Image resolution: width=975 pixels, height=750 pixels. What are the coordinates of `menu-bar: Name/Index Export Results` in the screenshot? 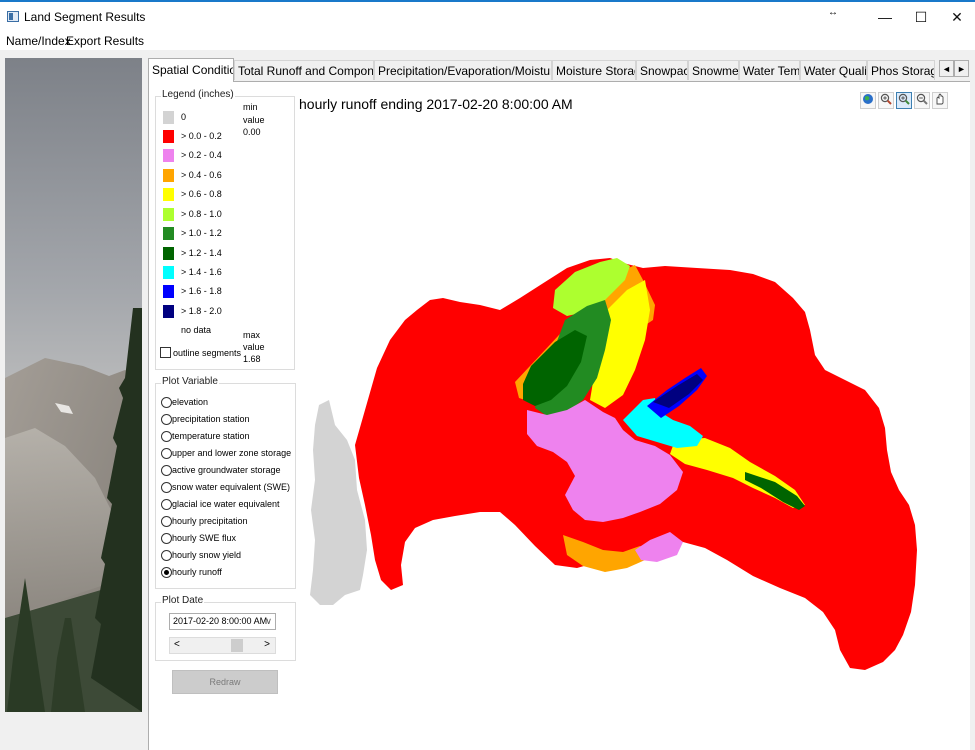 It's located at (487, 41).